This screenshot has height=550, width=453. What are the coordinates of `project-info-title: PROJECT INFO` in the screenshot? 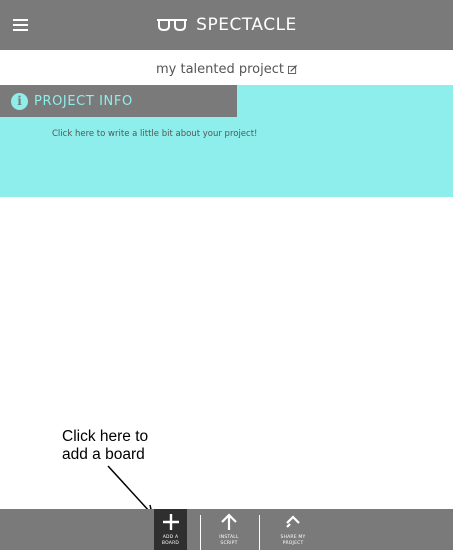 It's located at (83, 101).